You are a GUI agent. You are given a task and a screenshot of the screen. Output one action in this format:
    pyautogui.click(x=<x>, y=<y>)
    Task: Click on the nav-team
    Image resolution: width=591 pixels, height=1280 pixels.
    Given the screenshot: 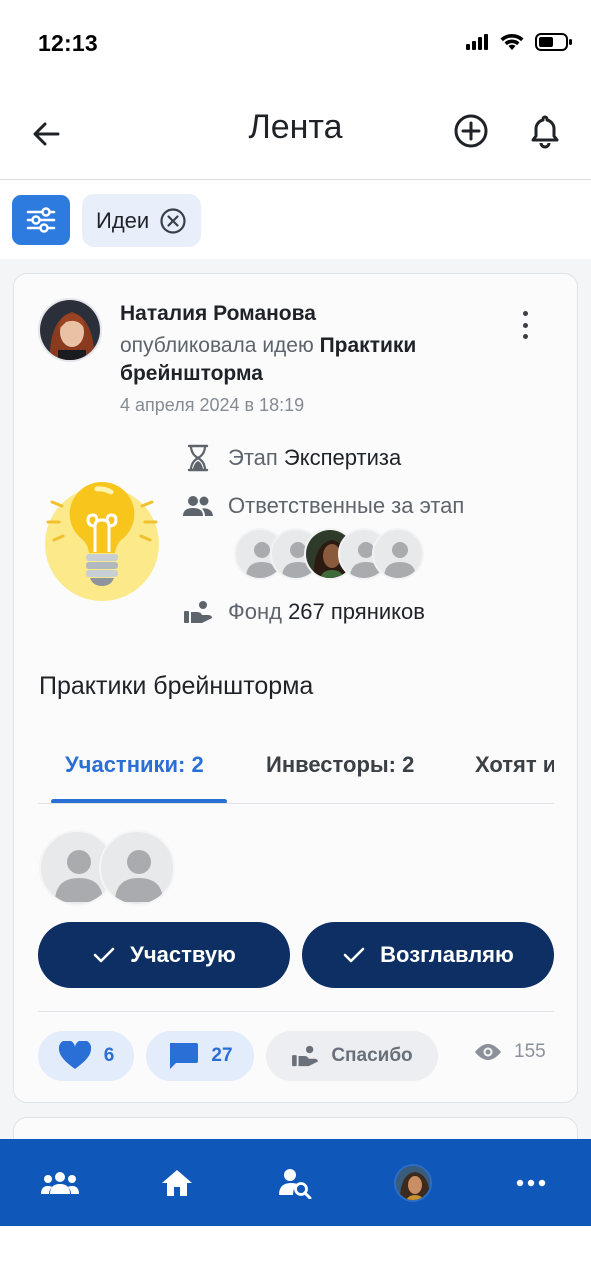 What is the action you would take?
    pyautogui.click(x=60, y=1183)
    